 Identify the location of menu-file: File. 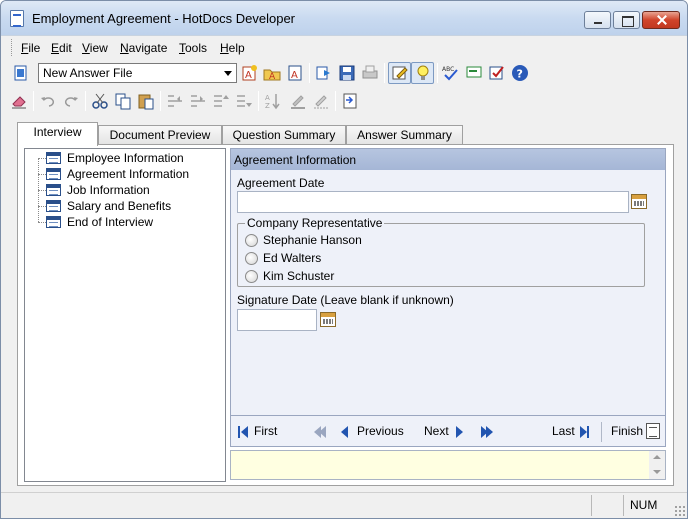
(30, 48).